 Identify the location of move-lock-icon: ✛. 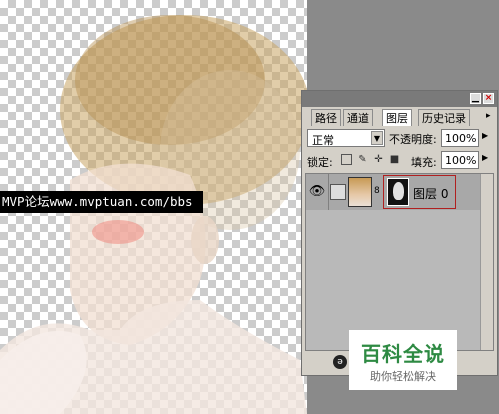
(378, 159).